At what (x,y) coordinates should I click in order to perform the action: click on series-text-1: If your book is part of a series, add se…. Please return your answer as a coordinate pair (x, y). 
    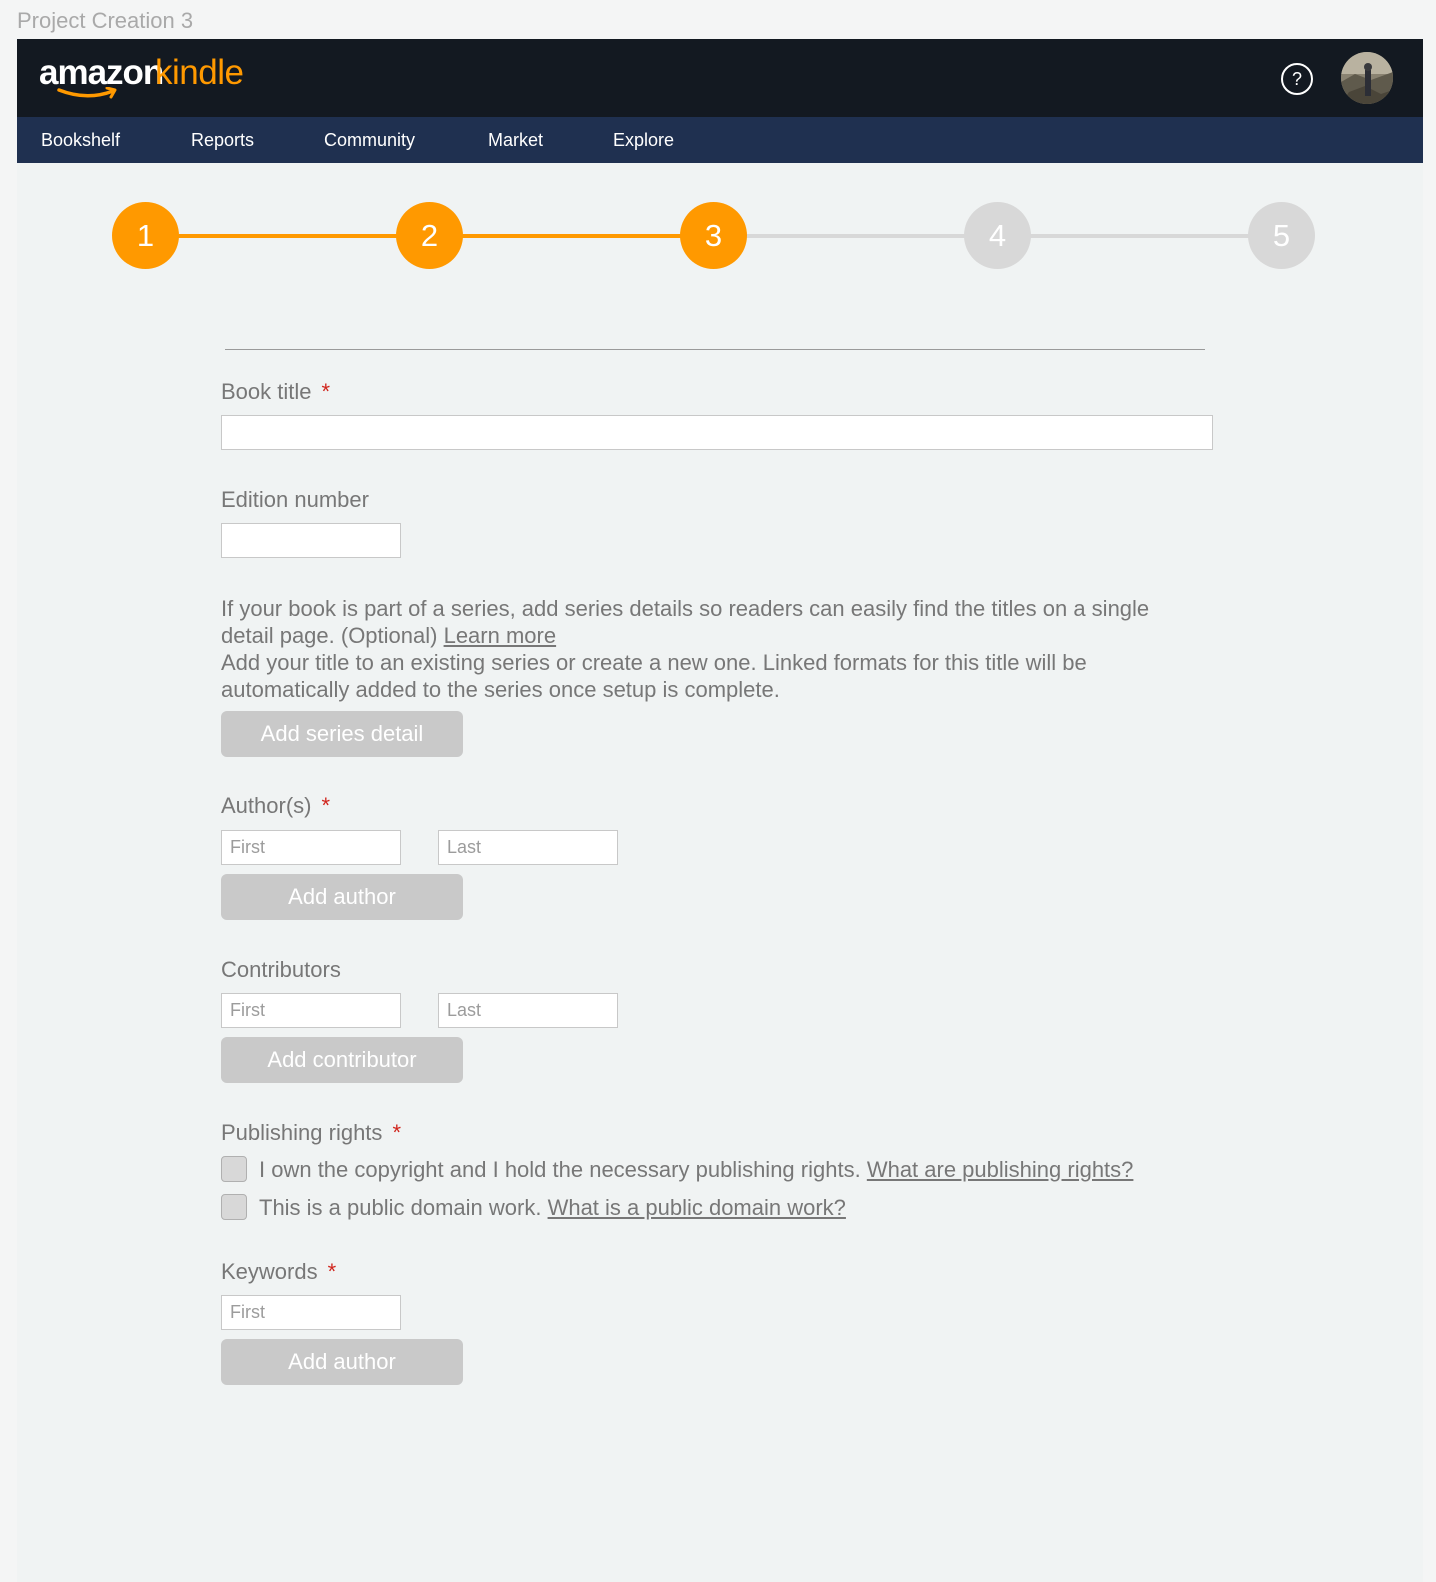
    Looking at the image, I should click on (685, 622).